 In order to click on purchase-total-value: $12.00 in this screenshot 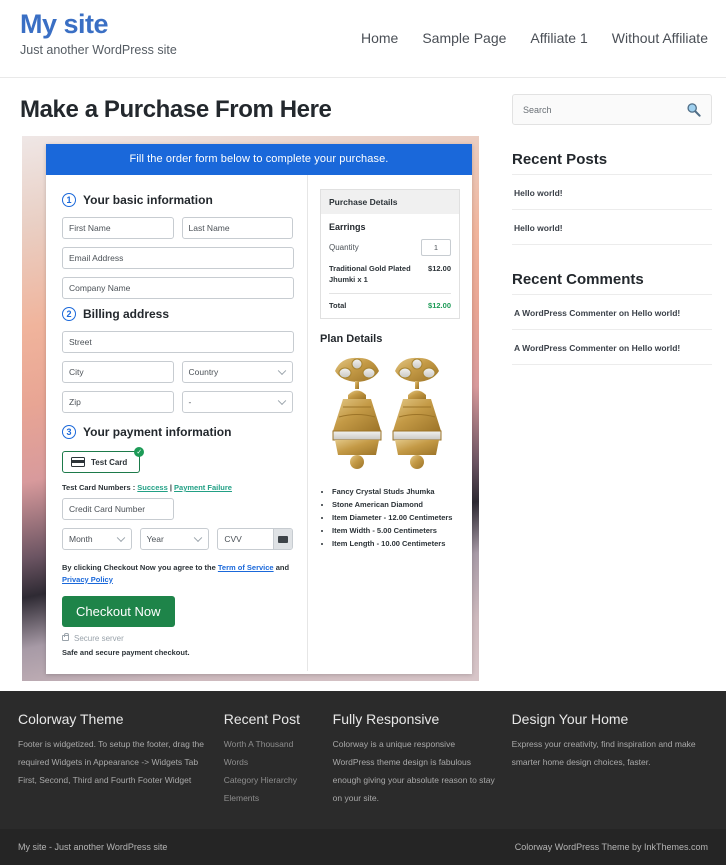, I will do `click(439, 305)`.